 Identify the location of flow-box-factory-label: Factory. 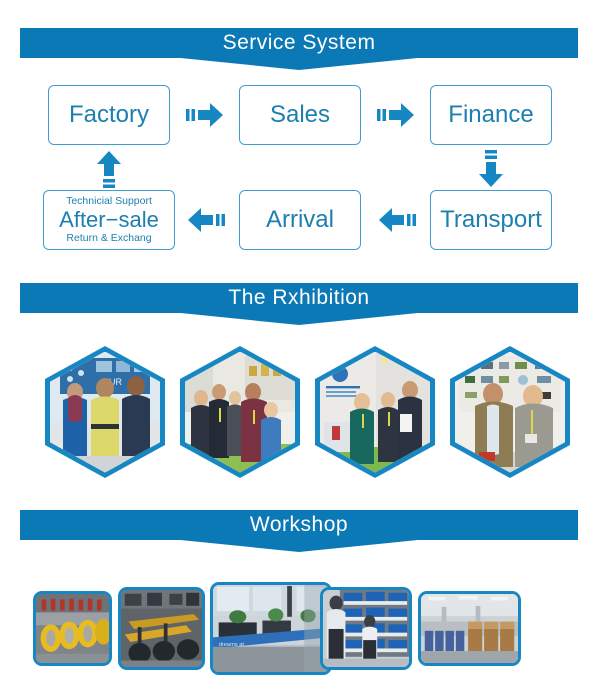
(108, 114).